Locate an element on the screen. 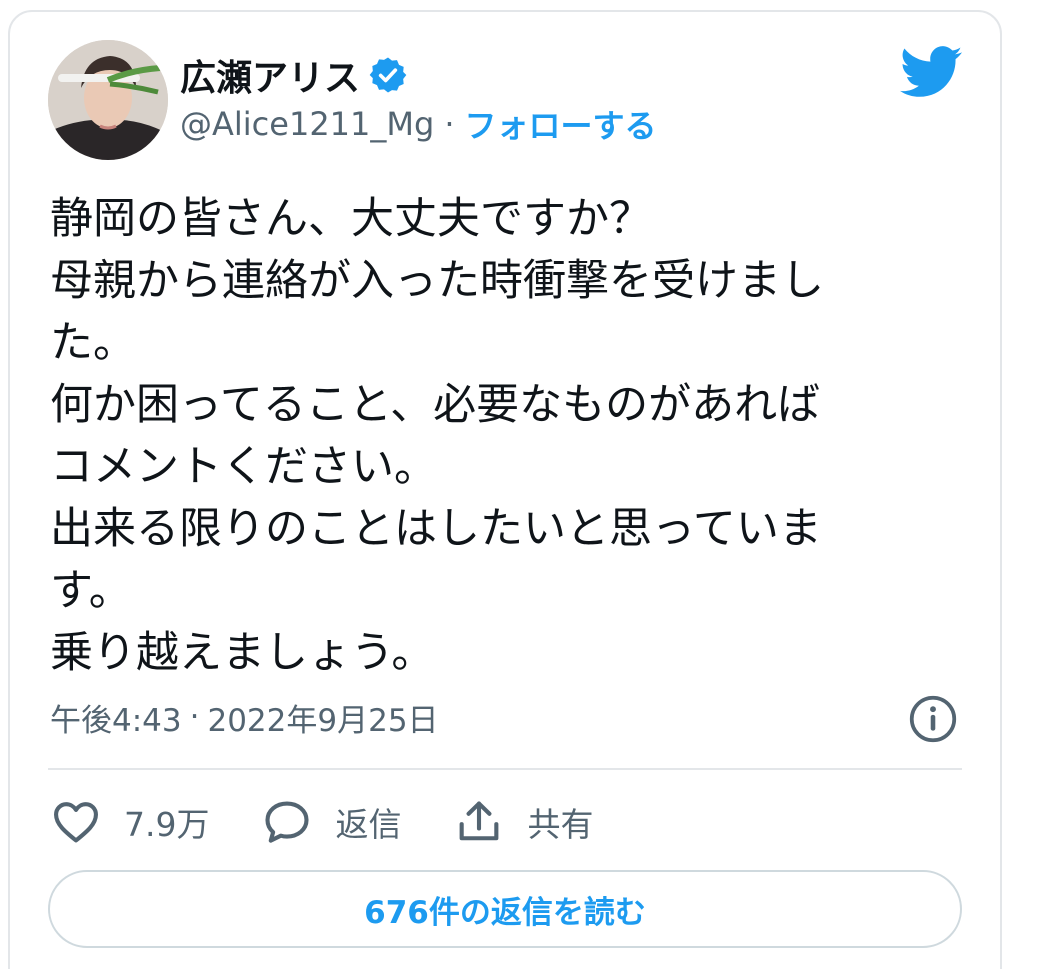  author-name-row: 広瀬アリス is located at coordinates (294, 75).